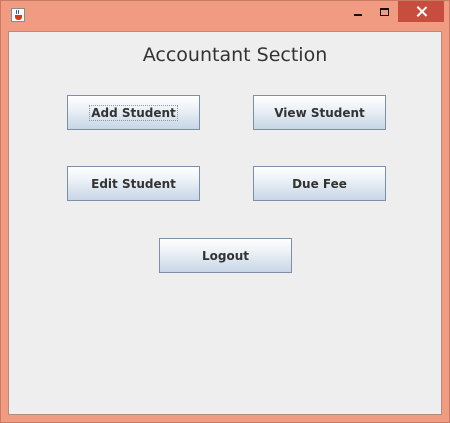  I want to click on edit-student-label: Edit Student, so click(133, 183).